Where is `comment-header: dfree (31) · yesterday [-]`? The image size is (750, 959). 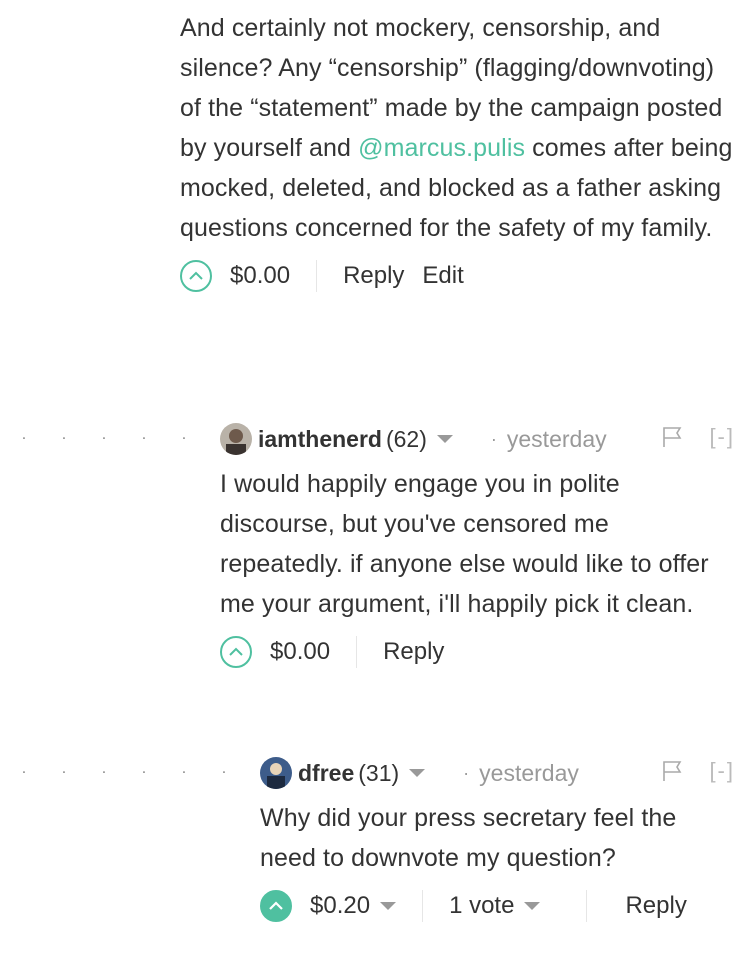
comment-header: dfree (31) · yesterday [-] is located at coordinates (497, 773).